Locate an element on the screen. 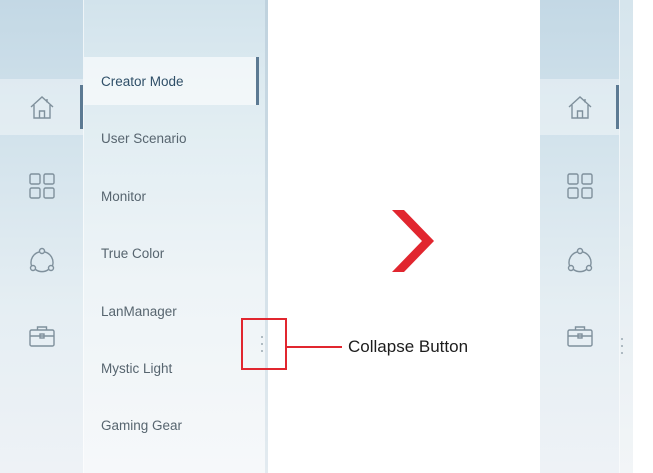  menu-item-label: Gaming Gear is located at coordinates (142, 425).